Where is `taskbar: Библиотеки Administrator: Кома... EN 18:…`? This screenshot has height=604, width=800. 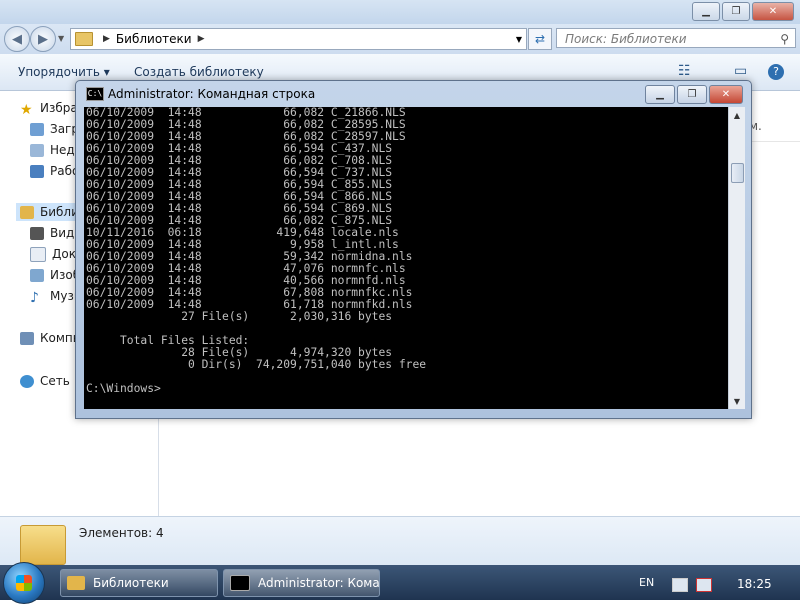
taskbar: Библиотеки Administrator: Кома... EN 18:… is located at coordinates (400, 583).